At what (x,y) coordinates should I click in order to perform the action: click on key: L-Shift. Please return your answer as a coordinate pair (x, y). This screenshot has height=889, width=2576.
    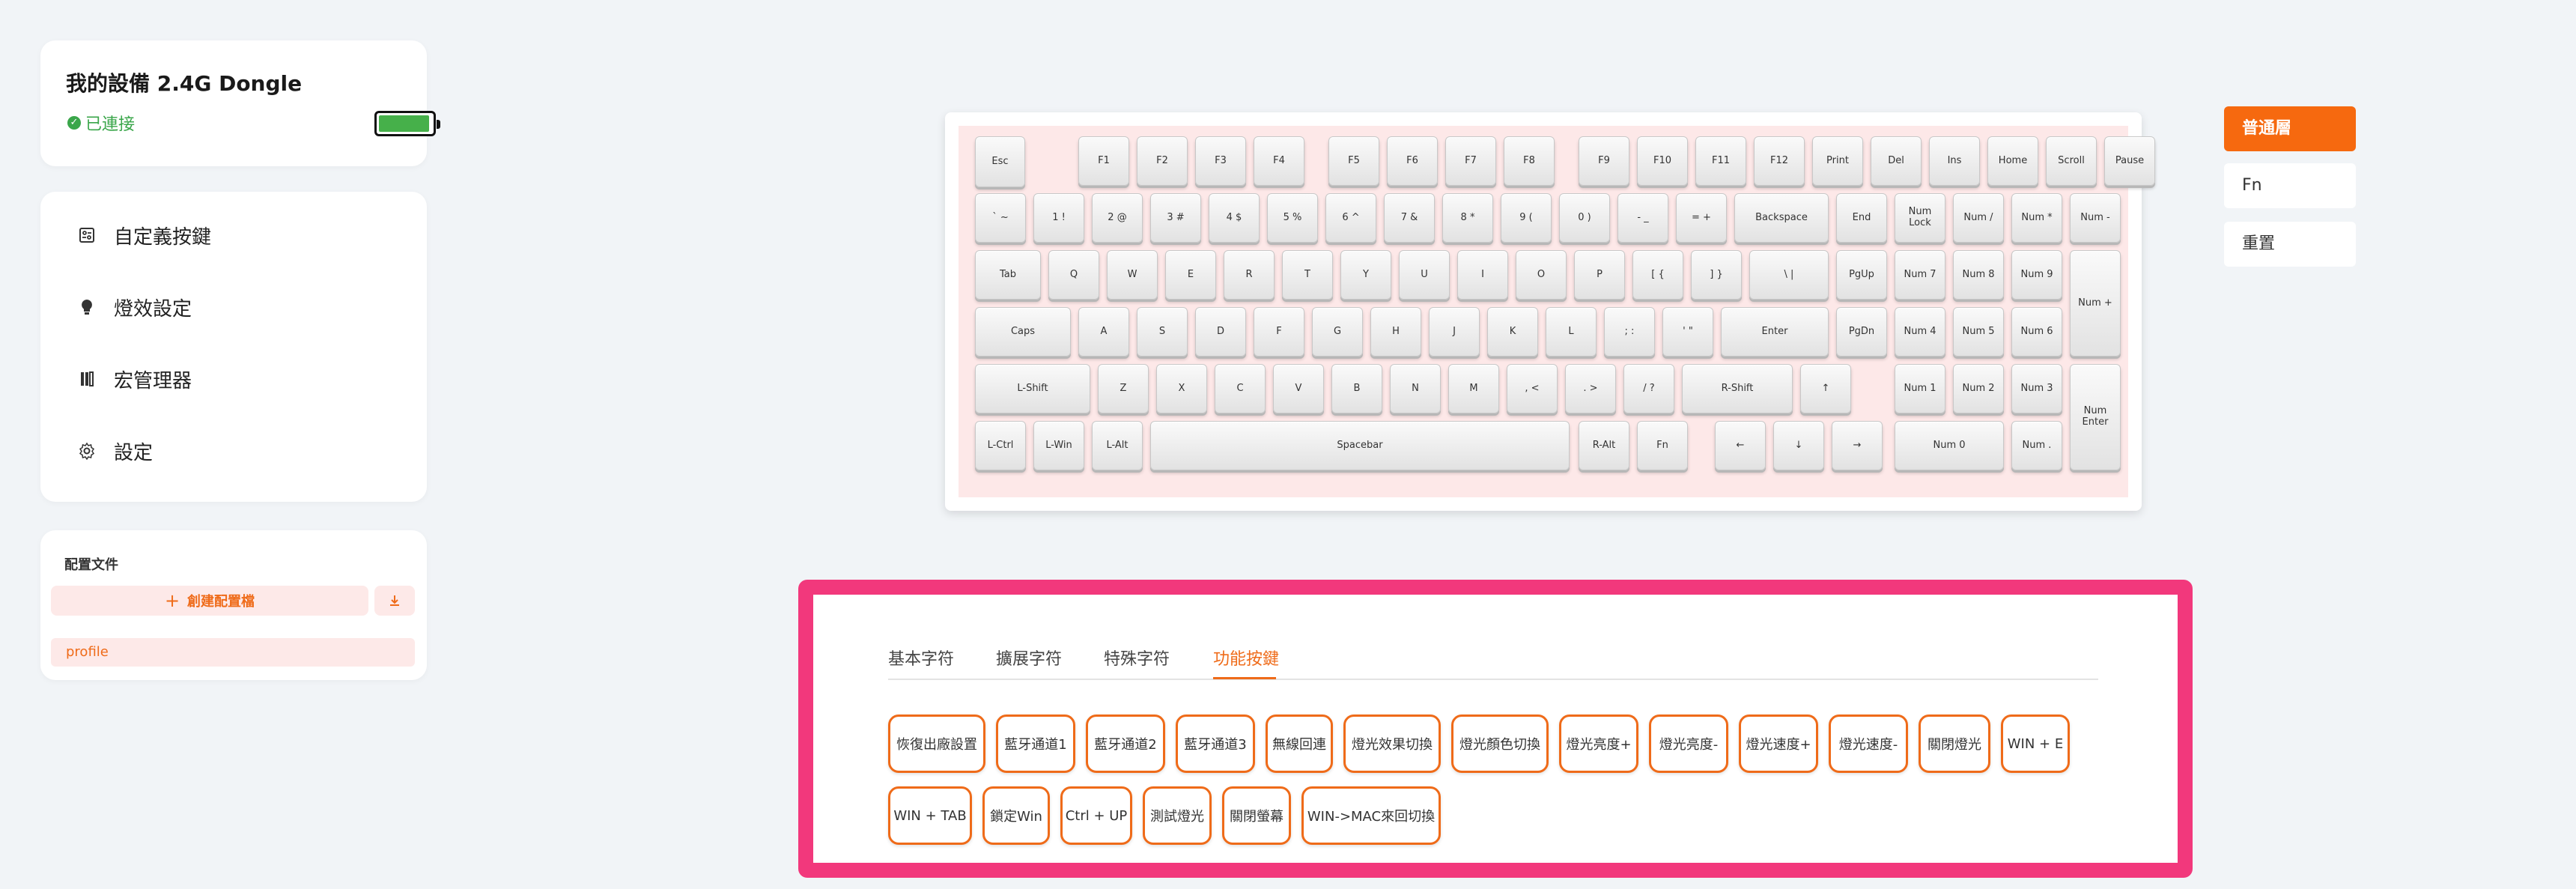
    Looking at the image, I should click on (1032, 388).